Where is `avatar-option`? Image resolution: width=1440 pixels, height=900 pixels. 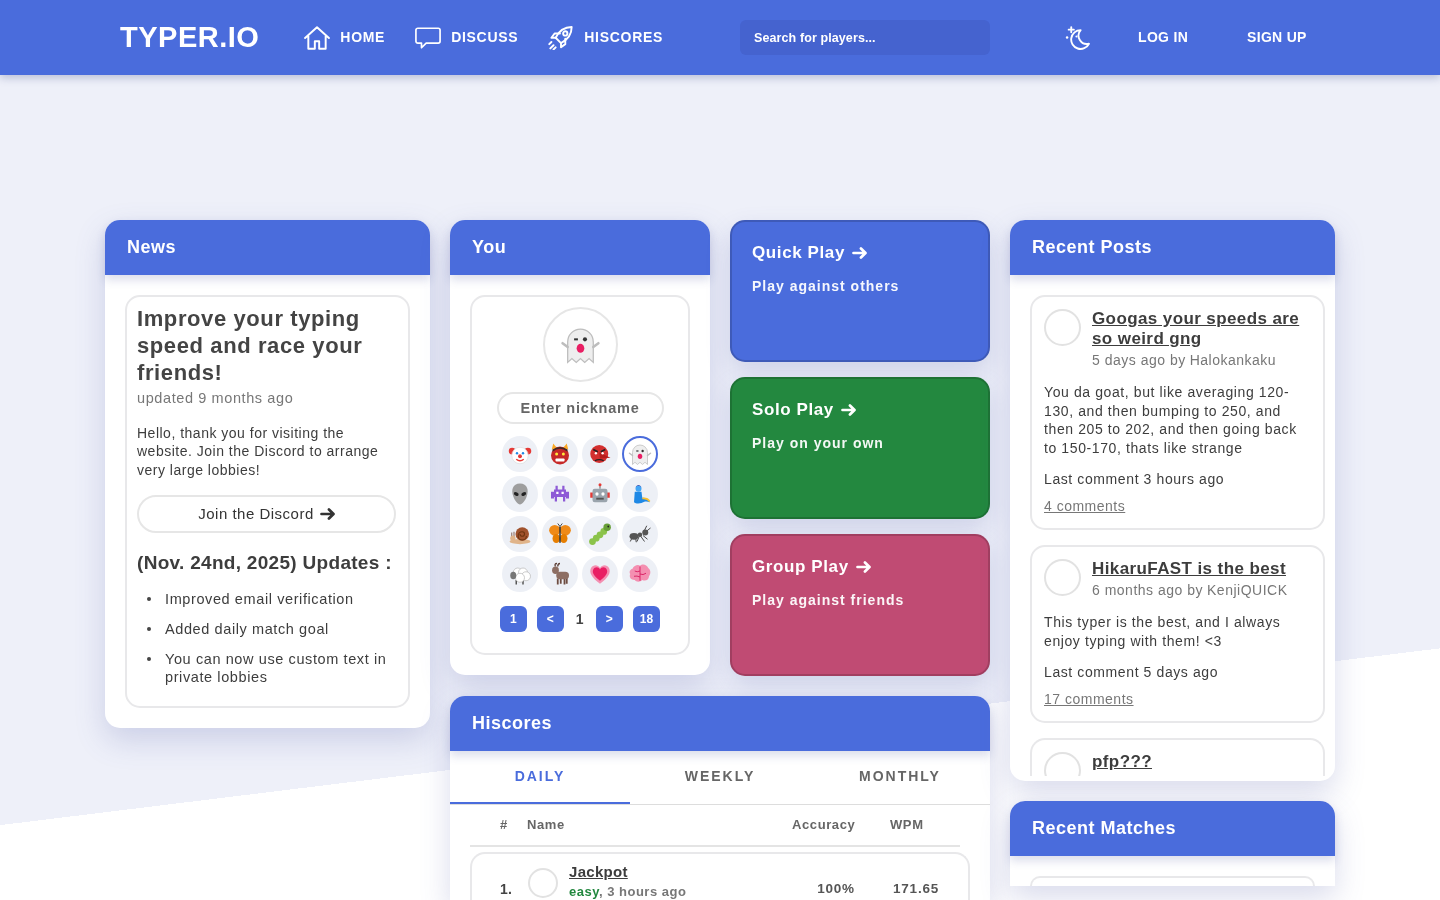
avatar-option is located at coordinates (640, 454).